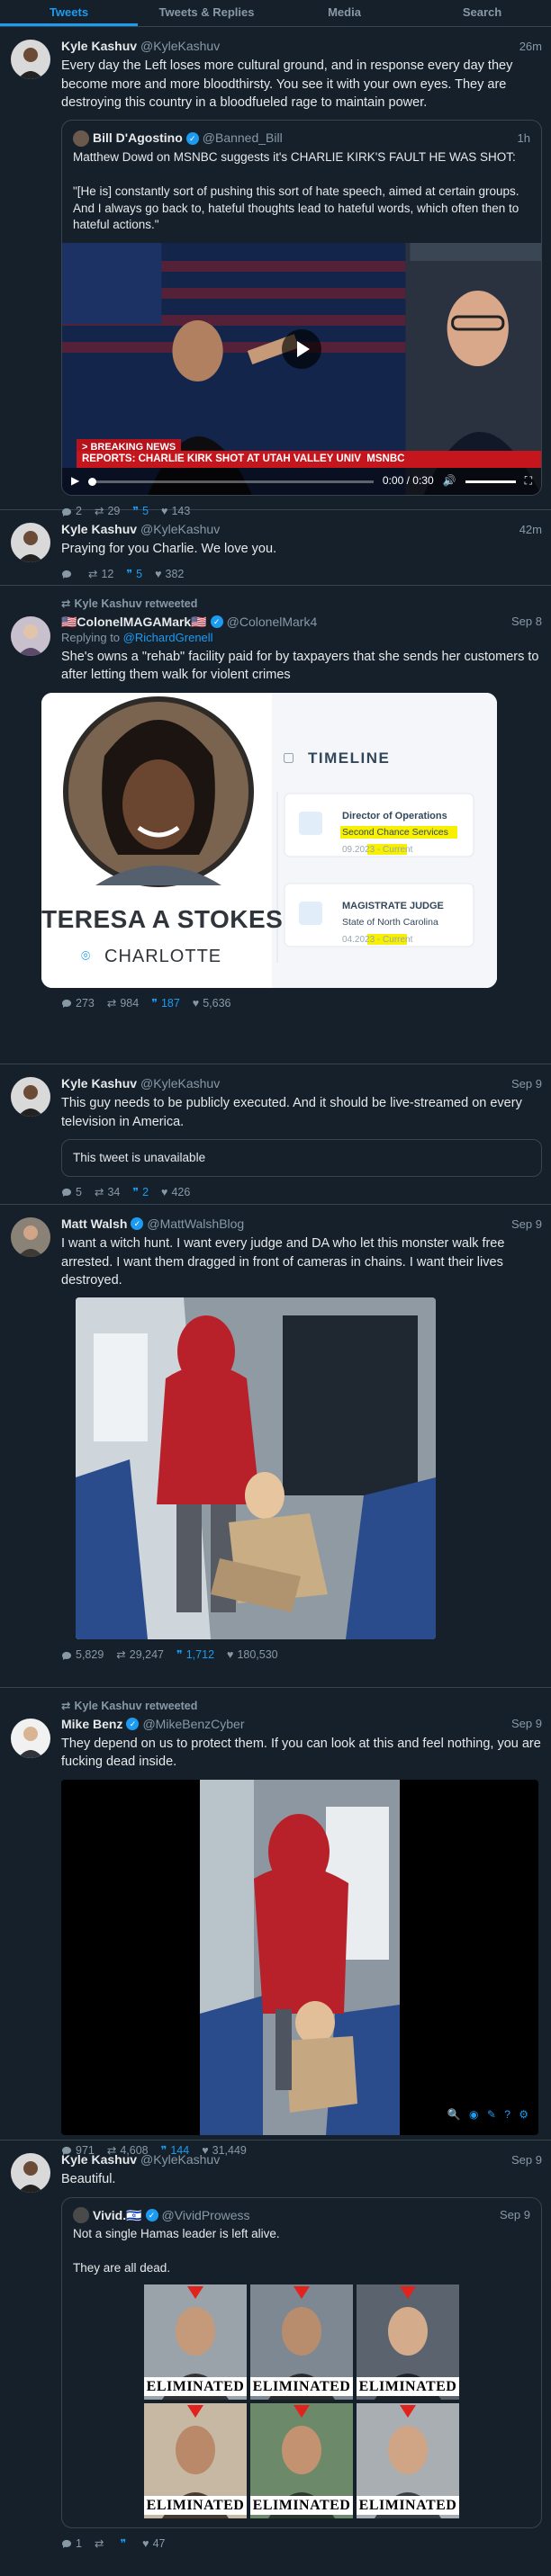 The width and height of the screenshot is (551, 2576). I want to click on quote-time: Sep 9, so click(515, 2215).